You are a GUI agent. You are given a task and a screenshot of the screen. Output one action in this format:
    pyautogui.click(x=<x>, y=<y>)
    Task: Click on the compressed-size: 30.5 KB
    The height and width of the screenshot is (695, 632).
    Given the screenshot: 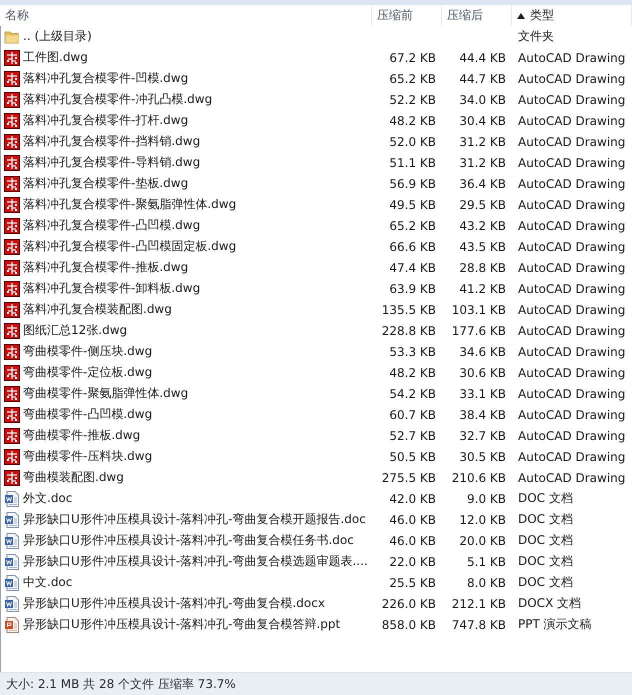 What is the action you would take?
    pyautogui.click(x=482, y=457)
    